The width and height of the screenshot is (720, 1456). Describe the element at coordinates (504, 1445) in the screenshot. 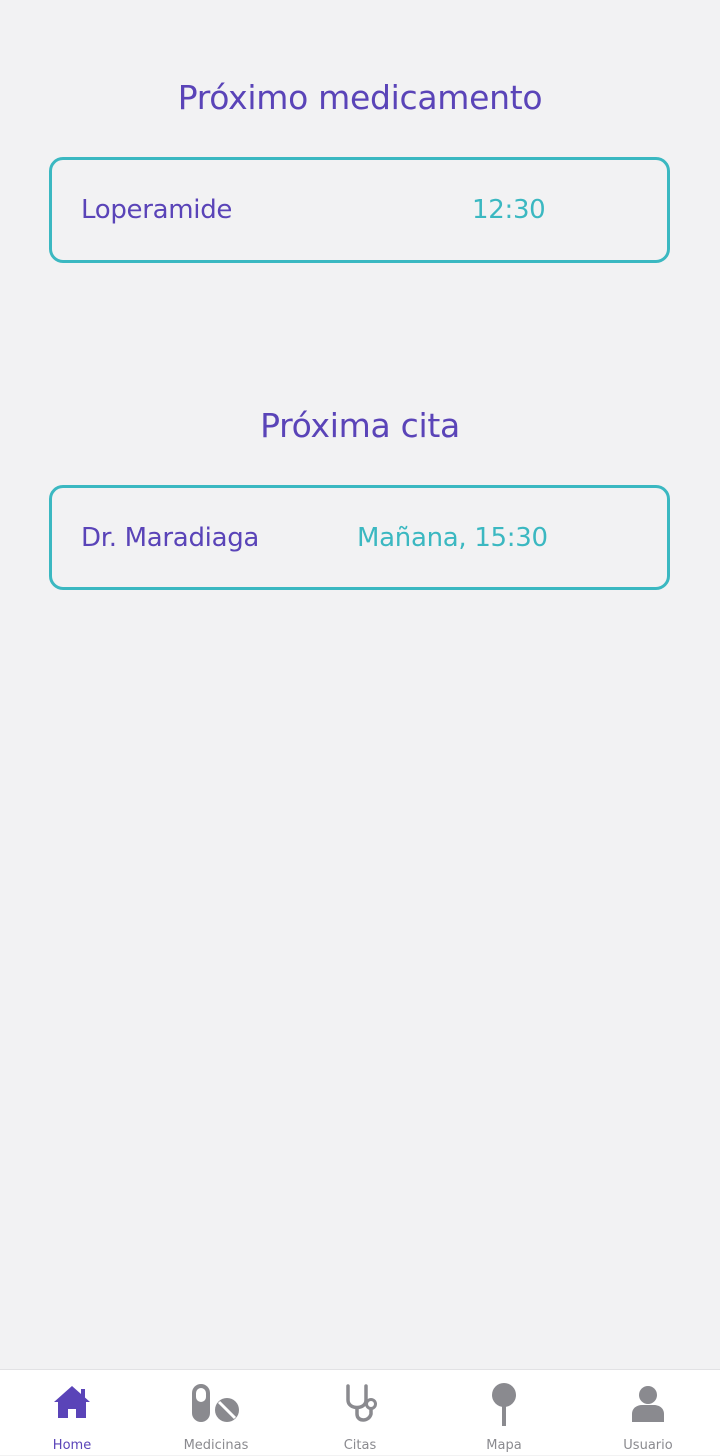

I see `nav-label-mapa: Mapa` at that location.